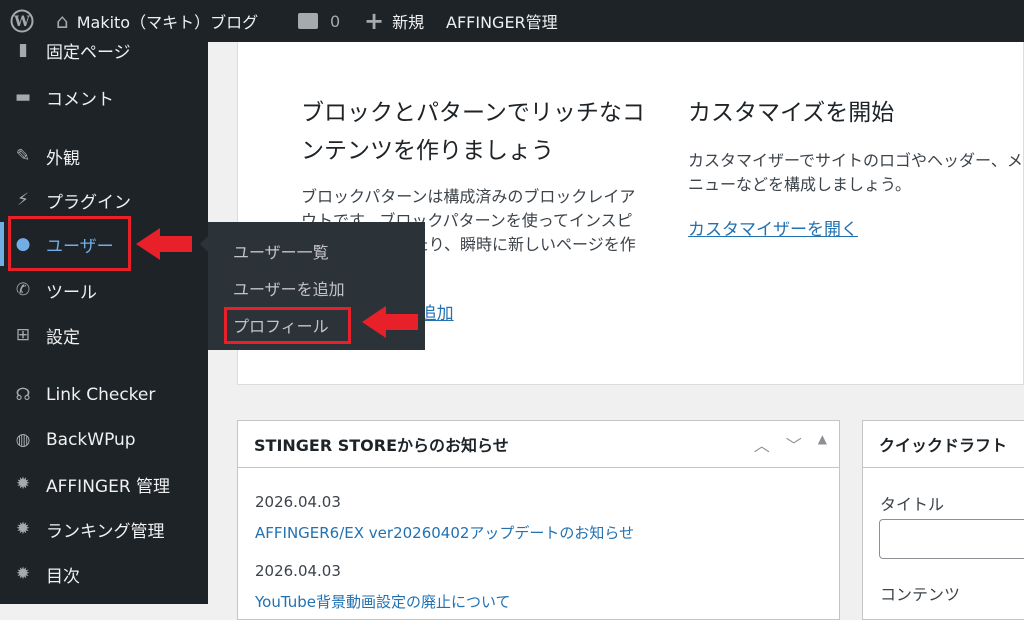 The height and width of the screenshot is (620, 1024). Describe the element at coordinates (23, 290) in the screenshot. I see `wrench-icon: ✆` at that location.